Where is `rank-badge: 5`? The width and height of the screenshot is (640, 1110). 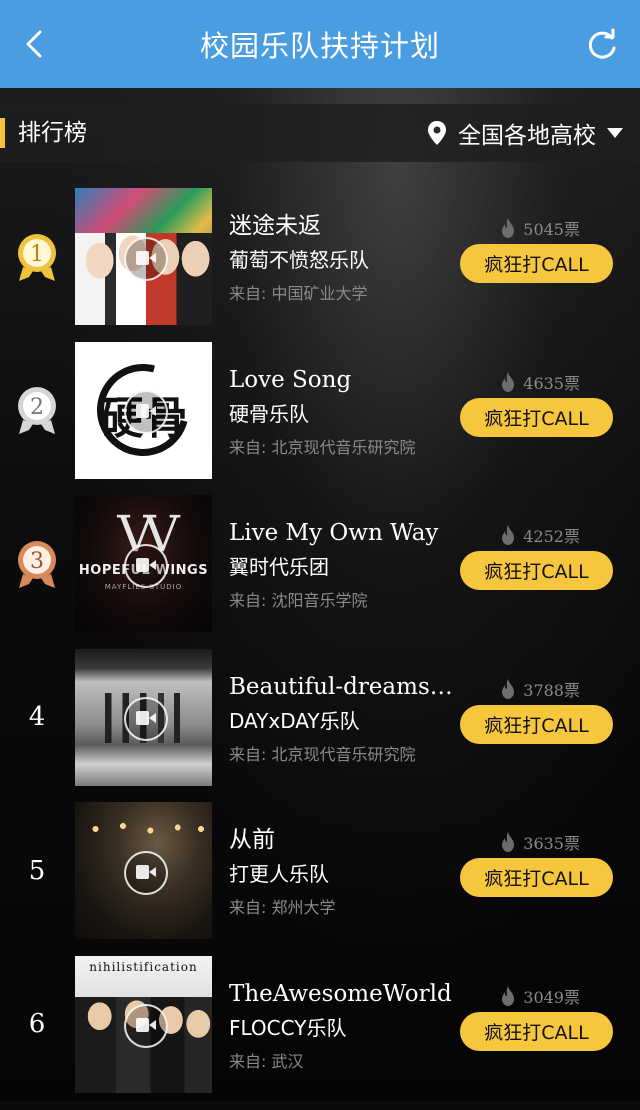
rank-badge: 5 is located at coordinates (37, 870).